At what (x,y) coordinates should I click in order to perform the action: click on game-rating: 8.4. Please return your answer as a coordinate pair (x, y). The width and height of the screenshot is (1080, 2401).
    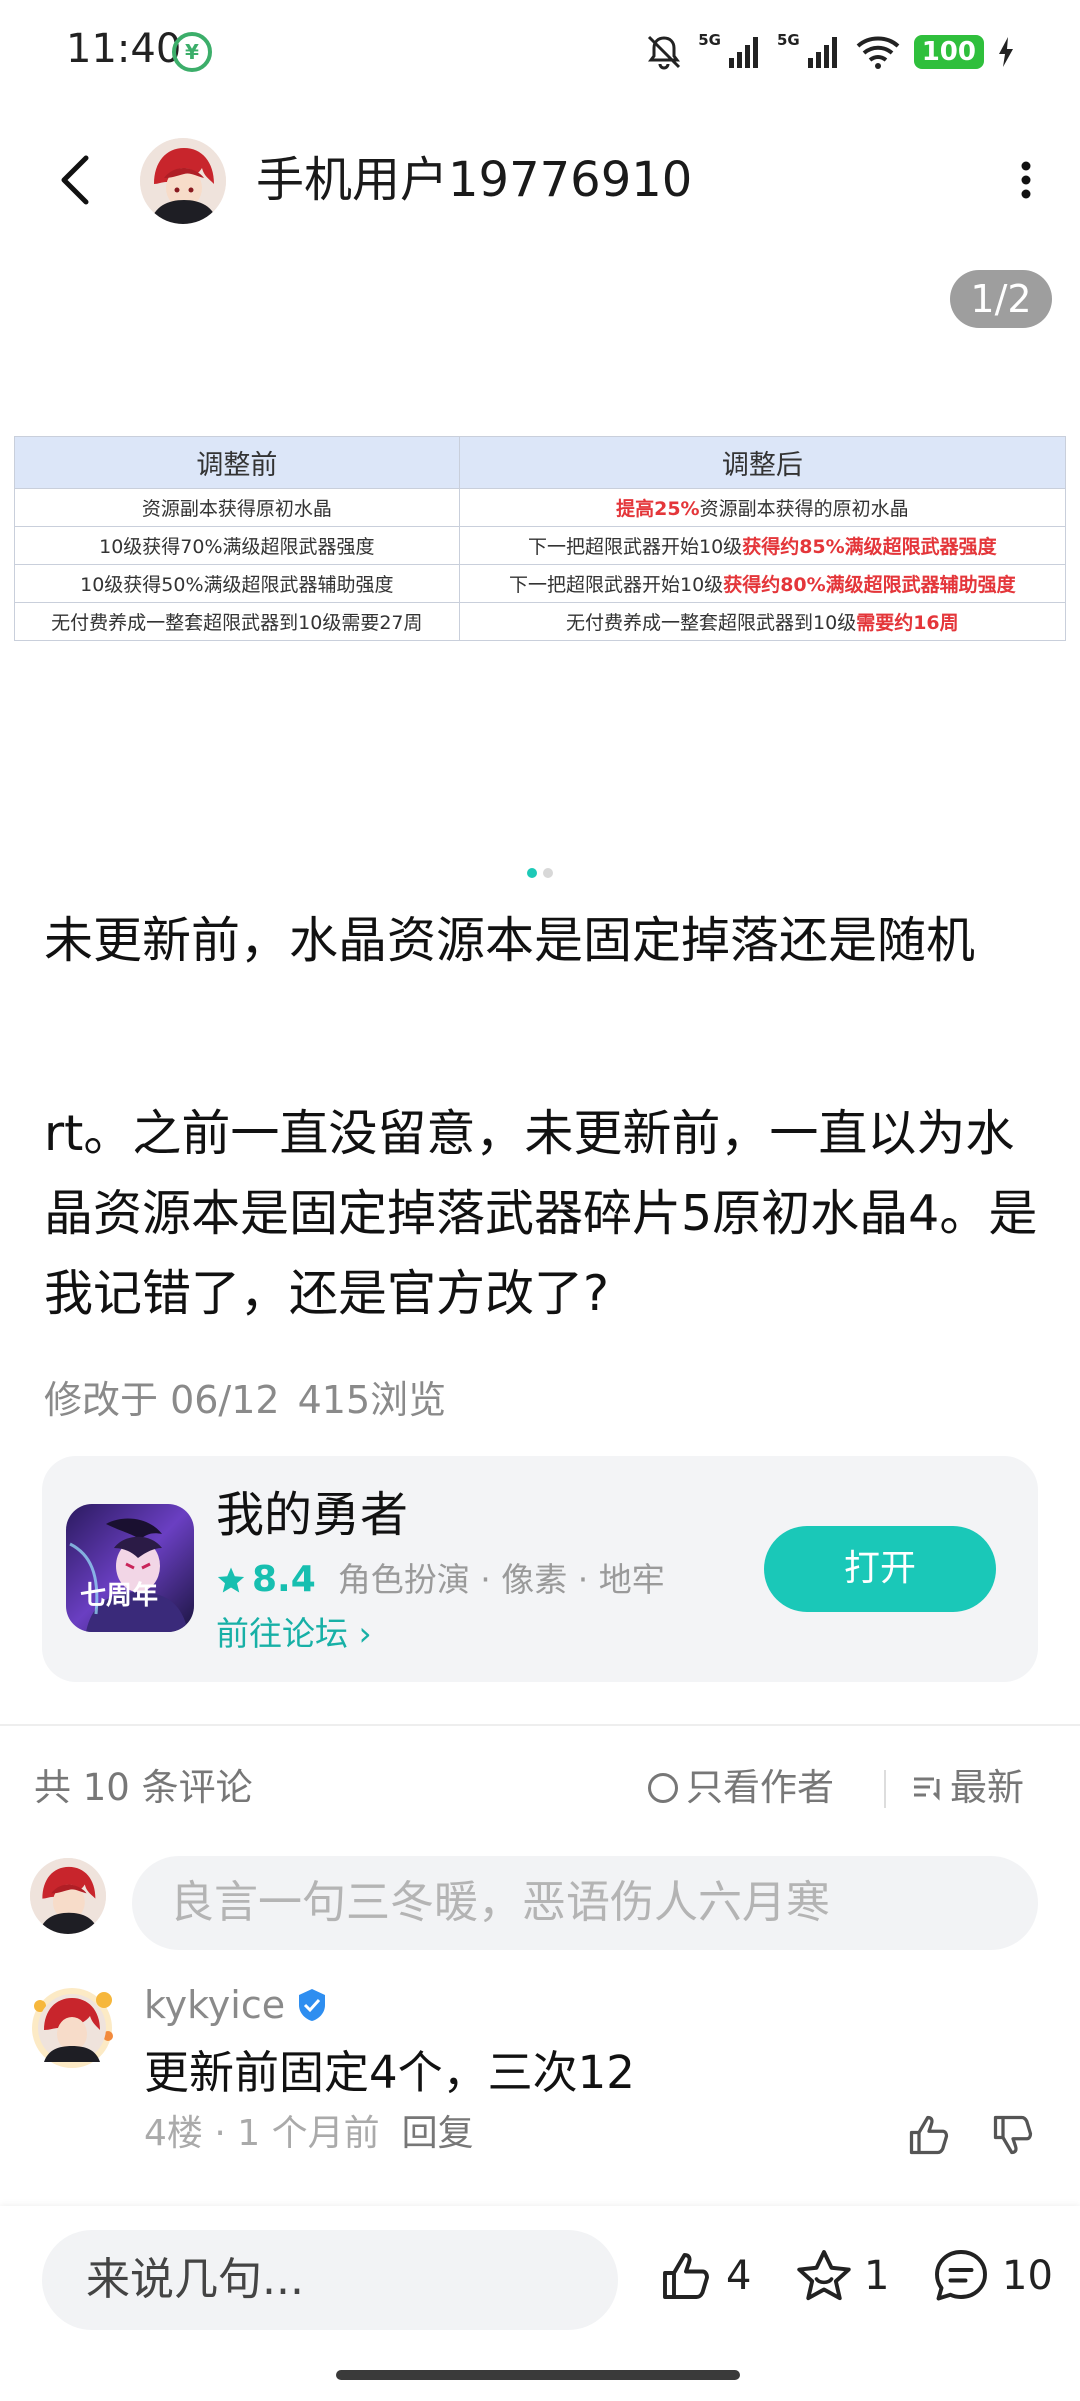
    Looking at the image, I should click on (266, 1580).